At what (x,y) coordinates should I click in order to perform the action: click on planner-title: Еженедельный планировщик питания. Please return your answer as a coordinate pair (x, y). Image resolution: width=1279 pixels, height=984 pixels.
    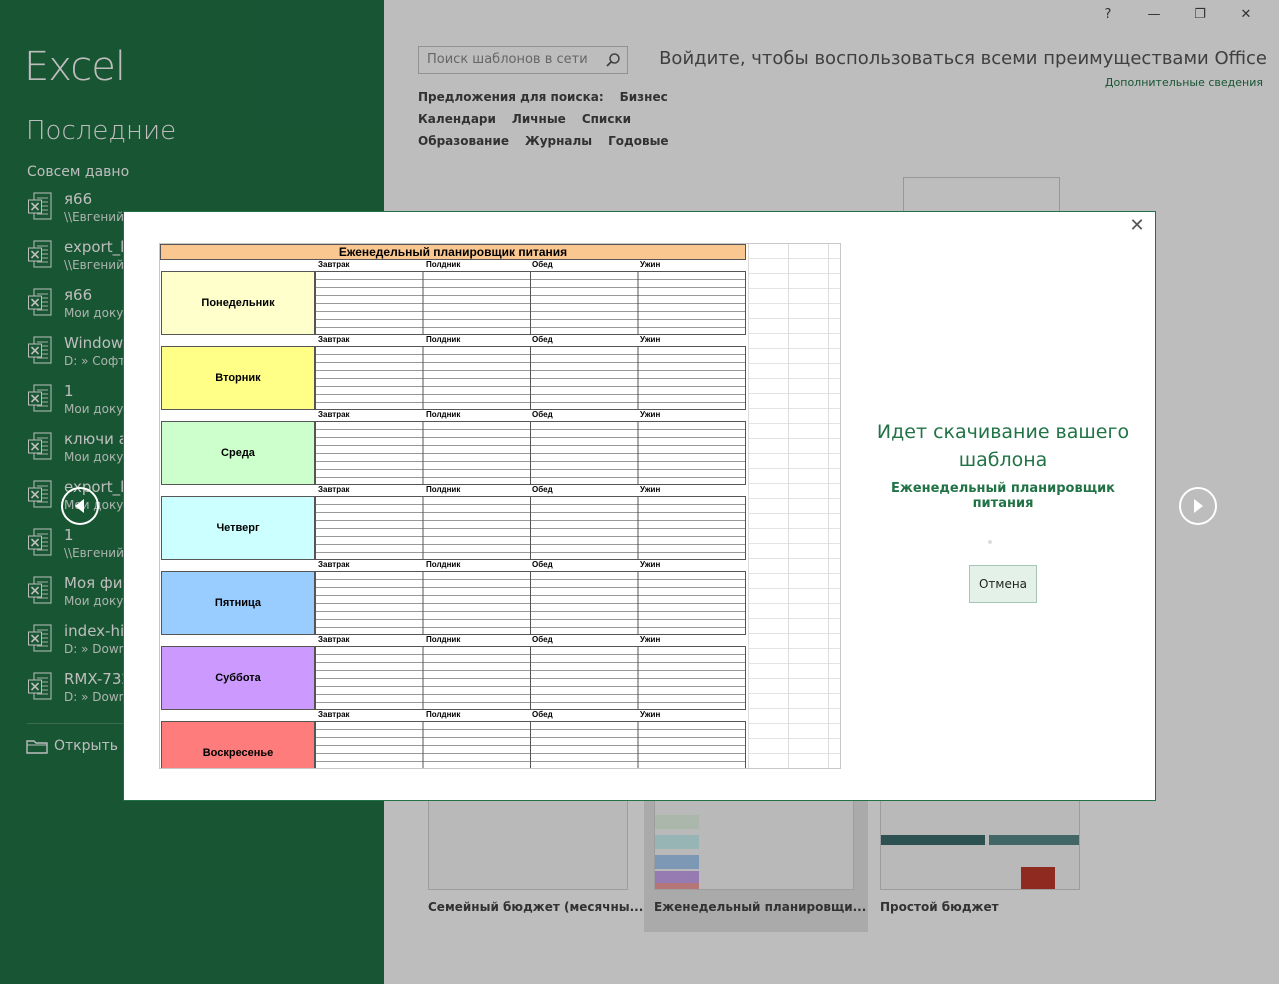
    Looking at the image, I should click on (453, 252).